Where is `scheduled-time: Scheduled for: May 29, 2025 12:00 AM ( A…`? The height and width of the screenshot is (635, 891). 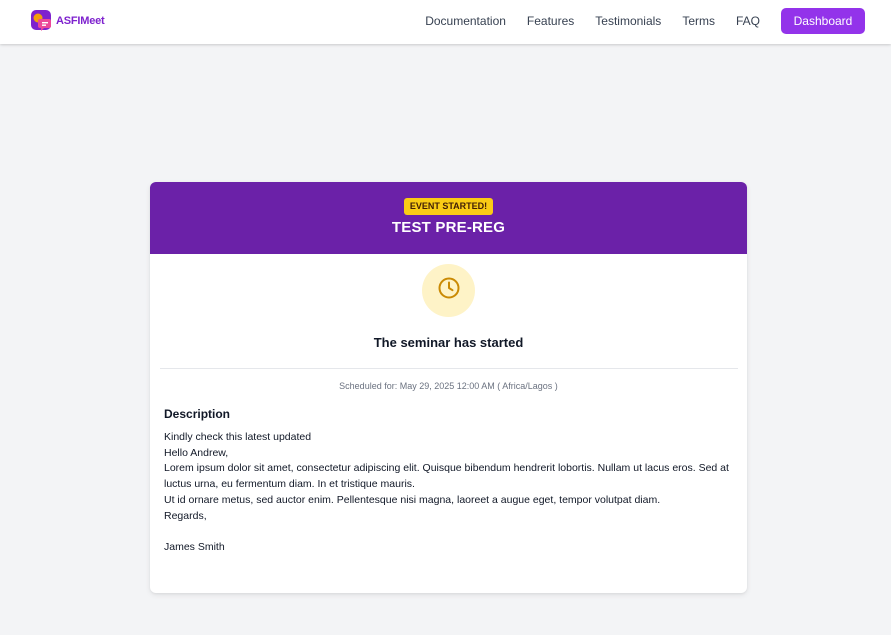 scheduled-time: Scheduled for: May 29, 2025 12:00 AM ( A… is located at coordinates (448, 386).